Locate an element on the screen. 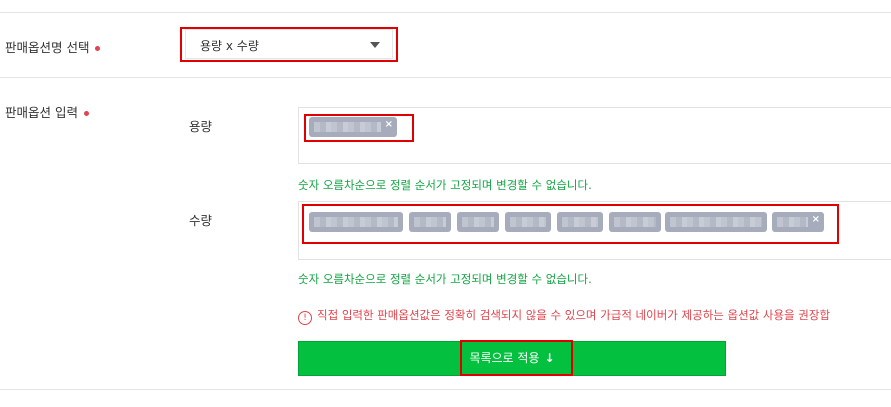 The image size is (891, 407). option-input-label-text: 판매옵션 입력 is located at coordinates (41, 112).